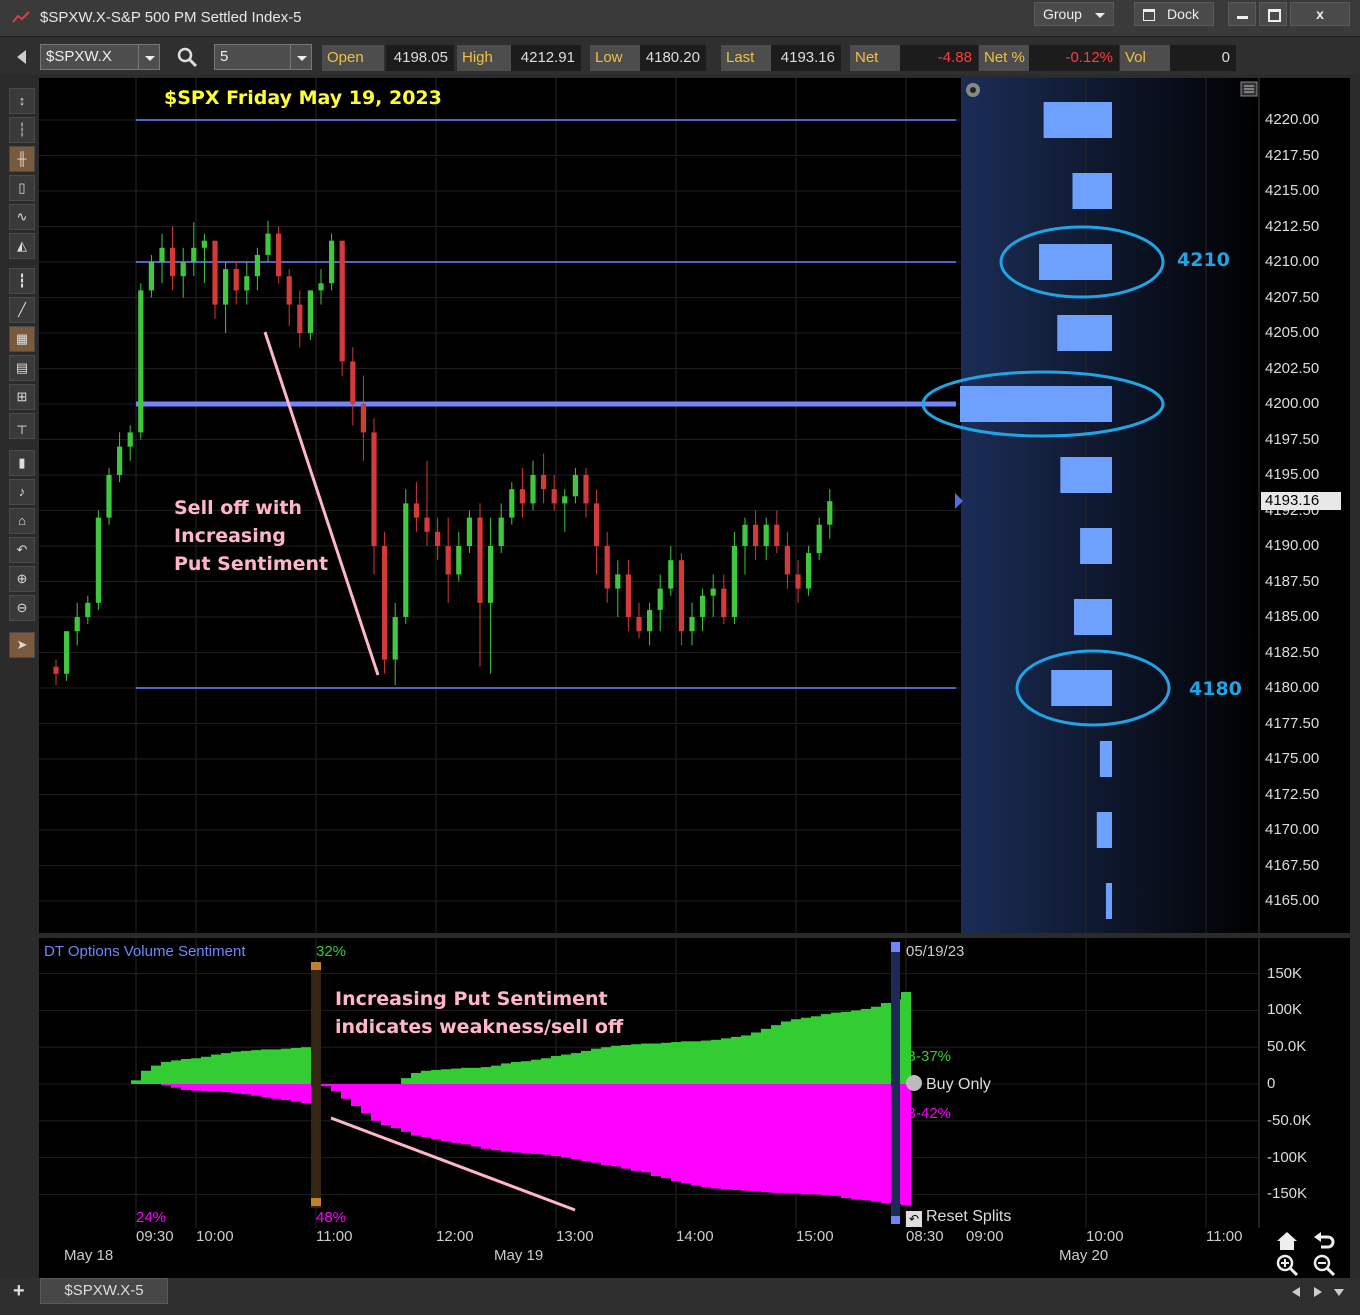  I want to click on candlestick-icon: ╫, so click(22, 159).